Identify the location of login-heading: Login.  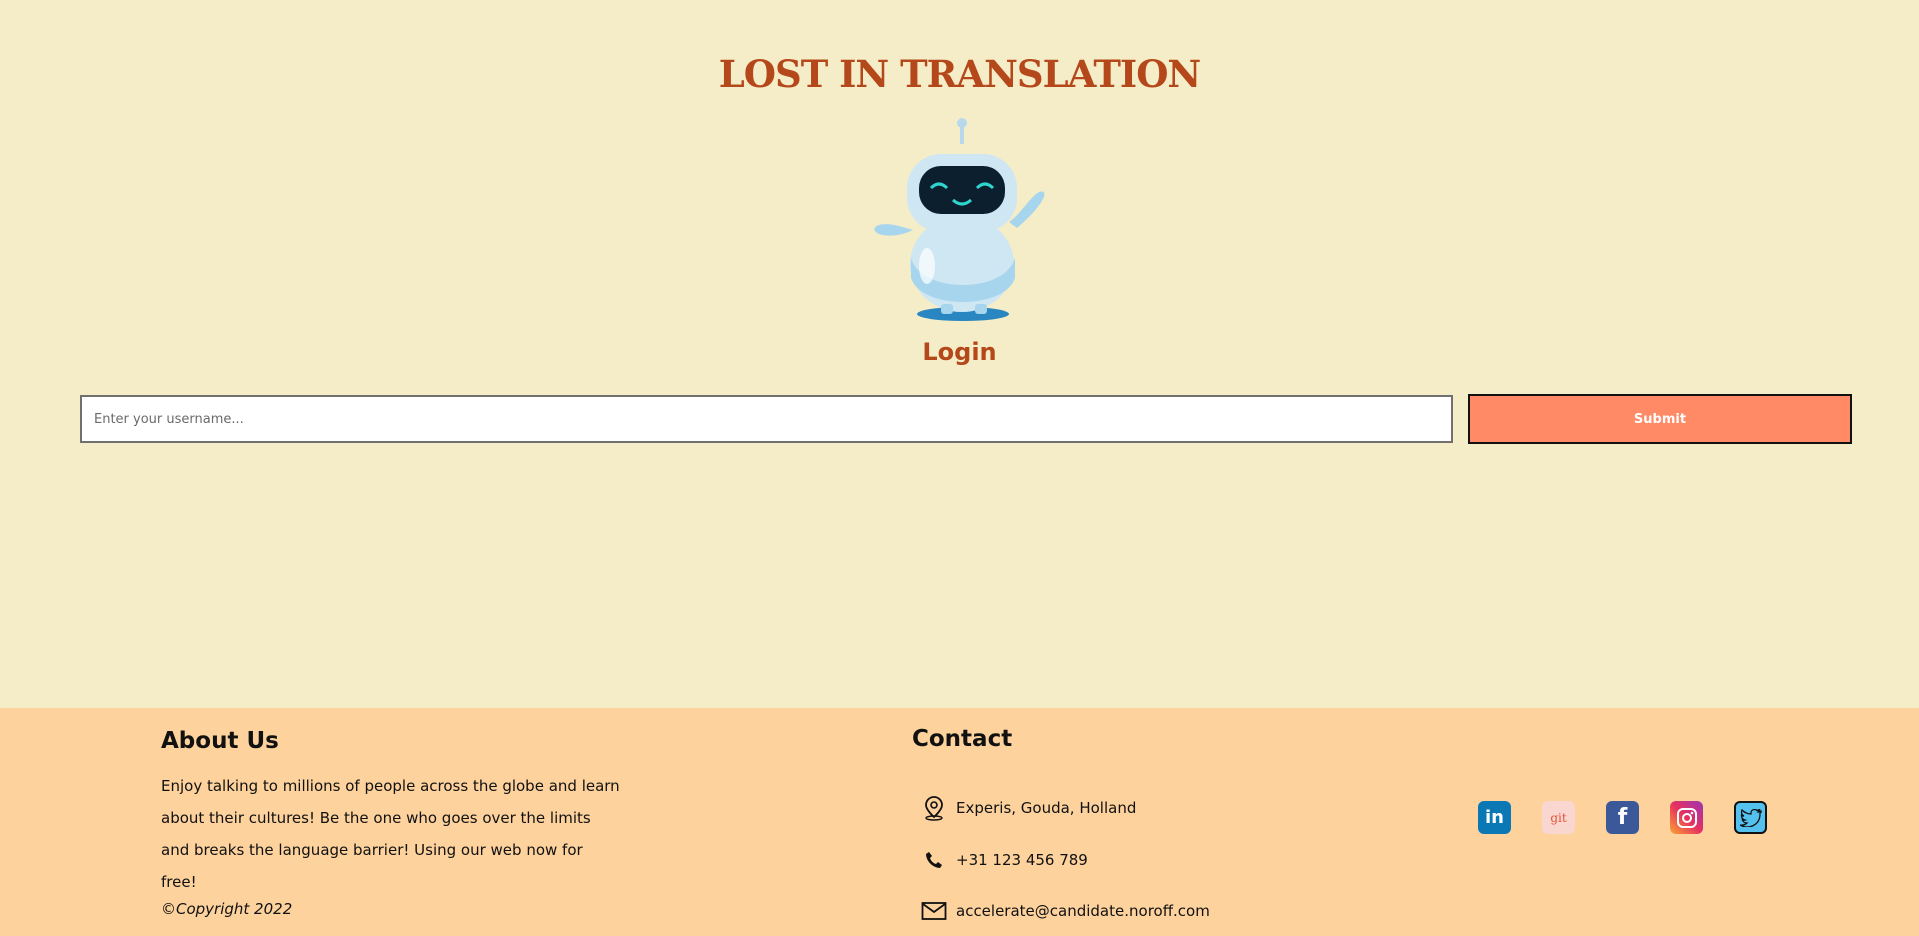
(959, 352).